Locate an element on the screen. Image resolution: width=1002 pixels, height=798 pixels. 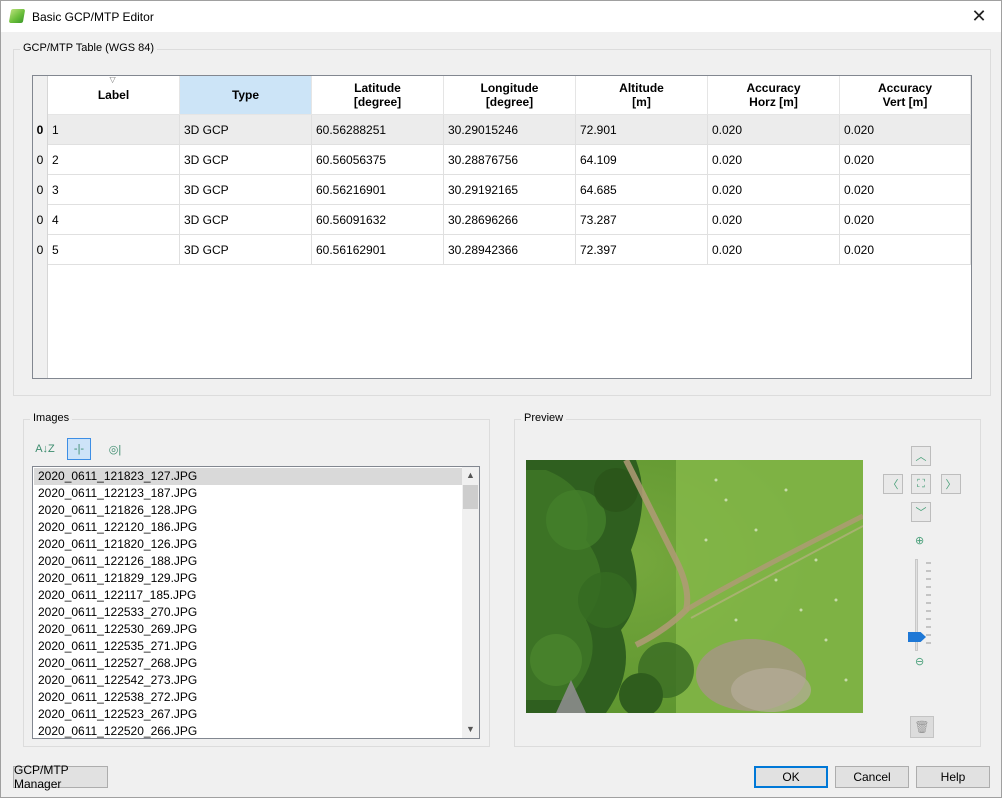
fit-view-icon: ⛶ is located at coordinates (921, 484).